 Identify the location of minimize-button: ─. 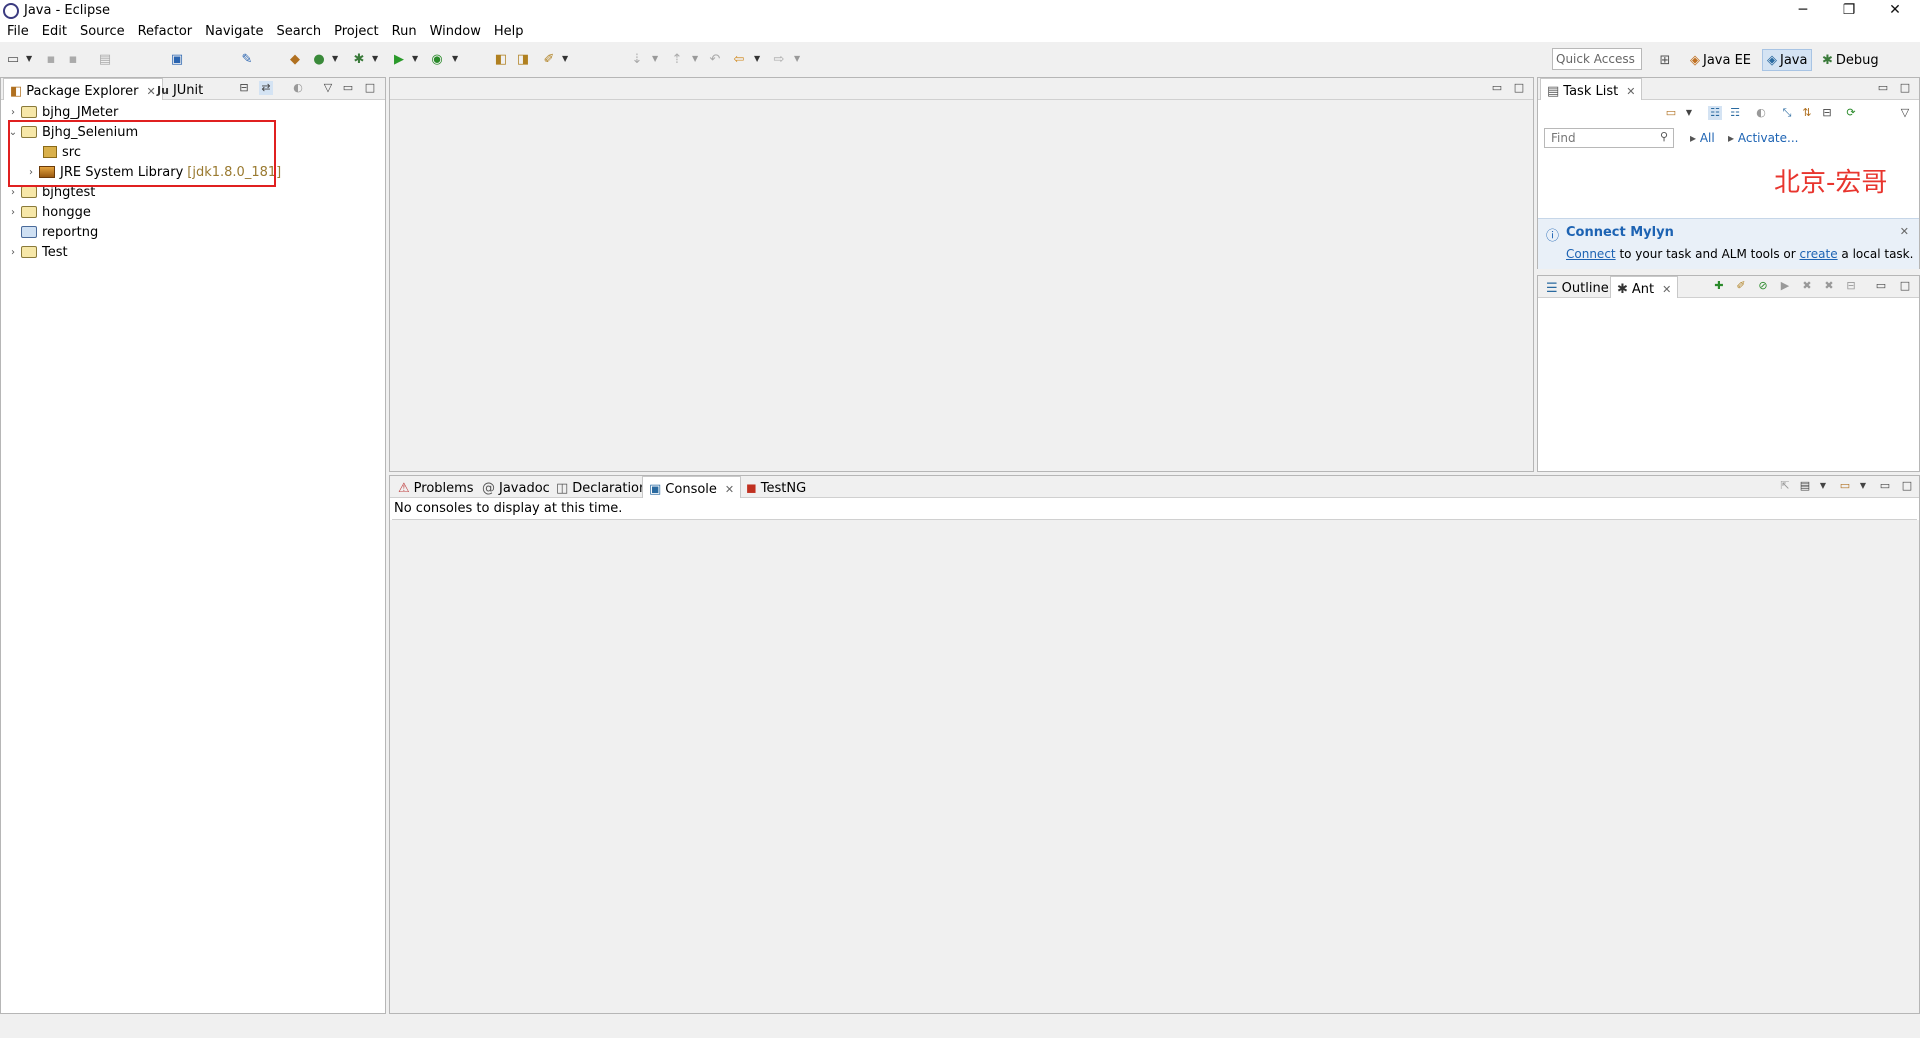
(1803, 11).